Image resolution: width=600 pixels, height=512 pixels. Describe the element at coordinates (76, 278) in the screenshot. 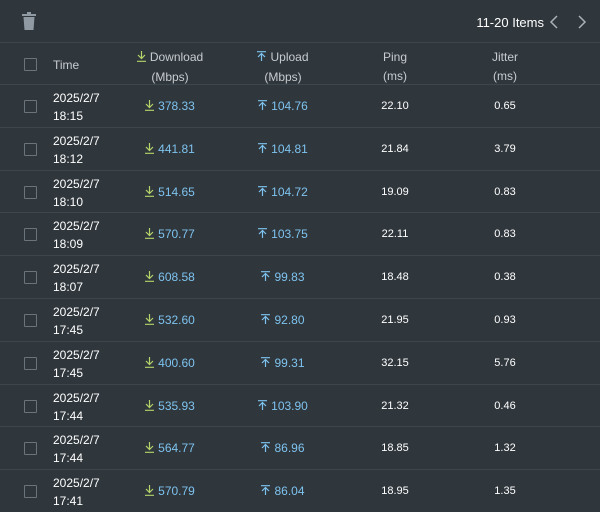

I see `row-timestamp: 2025/2/7 18:07` at that location.